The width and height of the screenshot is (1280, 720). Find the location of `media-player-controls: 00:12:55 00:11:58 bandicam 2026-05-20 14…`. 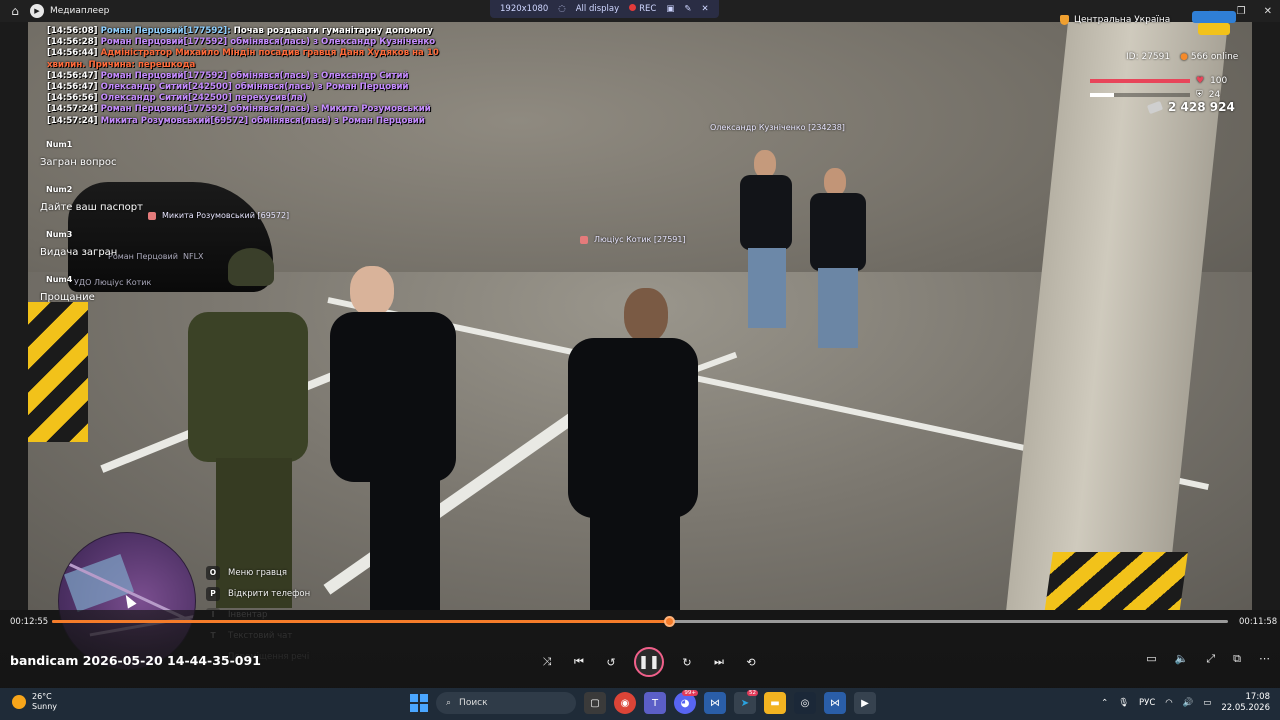

media-player-controls: 00:12:55 00:11:58 bandicam 2026-05-20 14… is located at coordinates (640, 649).